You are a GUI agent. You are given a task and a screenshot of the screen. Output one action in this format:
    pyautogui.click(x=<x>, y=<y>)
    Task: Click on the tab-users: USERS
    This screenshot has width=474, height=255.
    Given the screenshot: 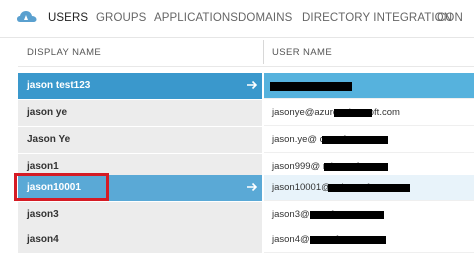 What is the action you would take?
    pyautogui.click(x=68, y=18)
    